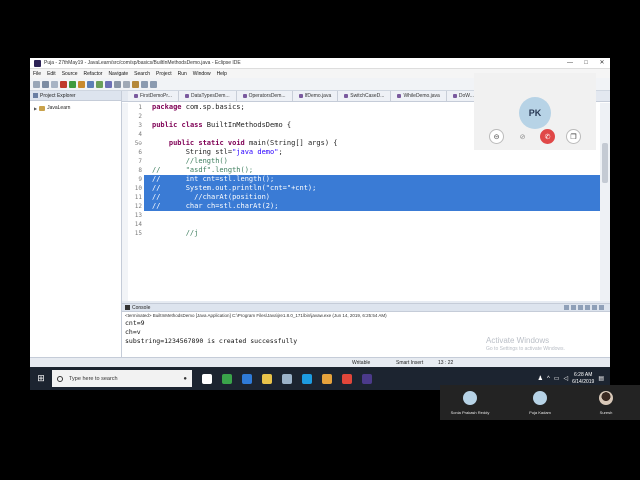 The height and width of the screenshot is (480, 640). Describe the element at coordinates (90, 84) in the screenshot. I see `new-java-project-icon` at that location.